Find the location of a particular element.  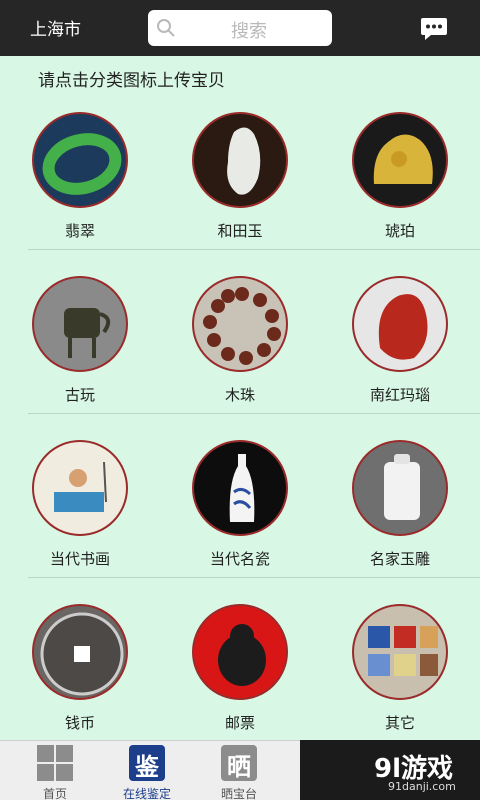

amber-image is located at coordinates (400, 160).